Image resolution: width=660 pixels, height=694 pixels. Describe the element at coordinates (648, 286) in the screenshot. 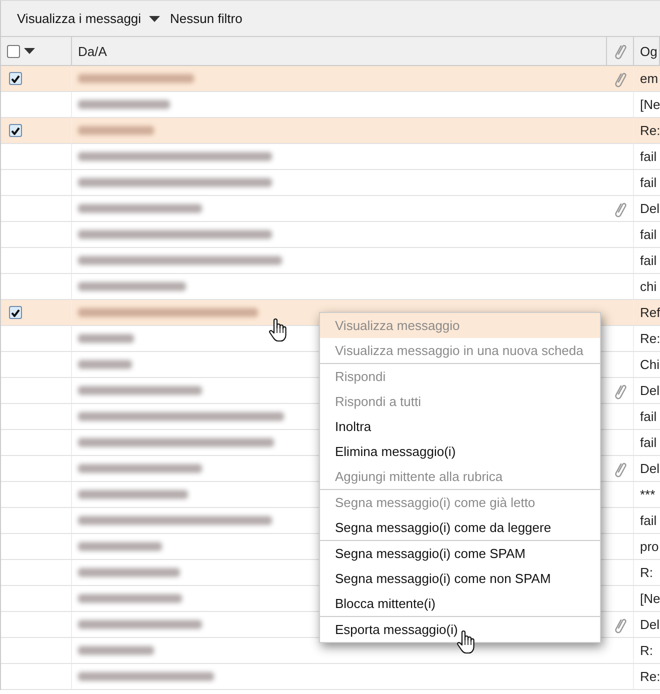

I see `subject-text: chi` at that location.